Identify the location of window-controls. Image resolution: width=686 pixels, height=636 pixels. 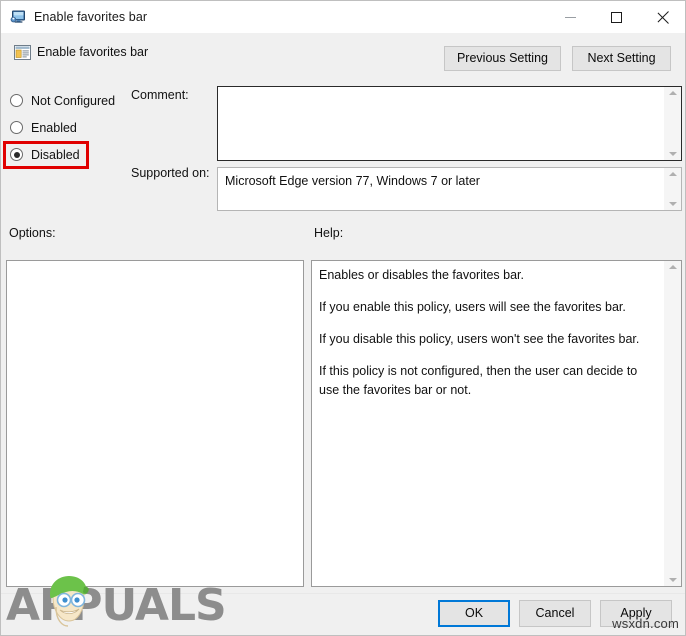
(616, 17).